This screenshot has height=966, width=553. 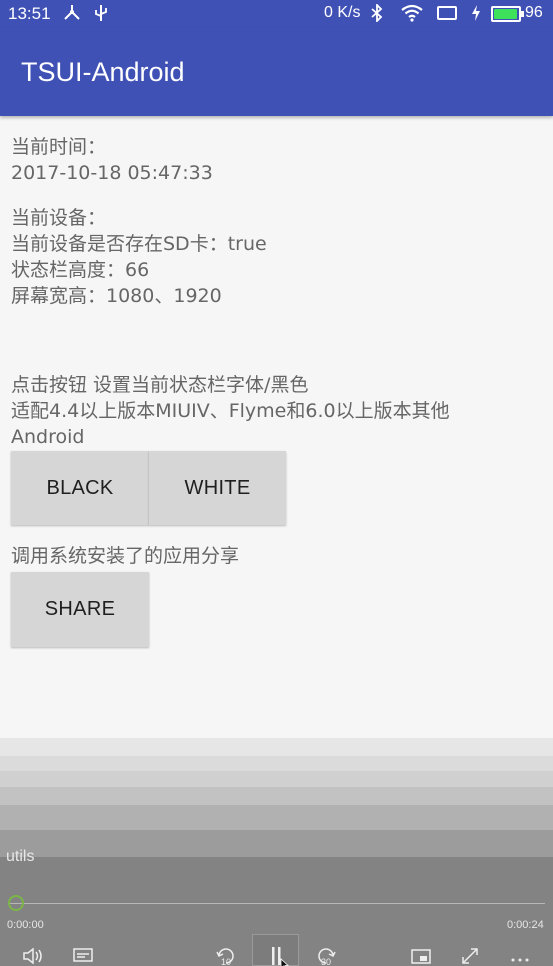 What do you see at coordinates (16, 903) in the screenshot?
I see `seek-handle` at bounding box center [16, 903].